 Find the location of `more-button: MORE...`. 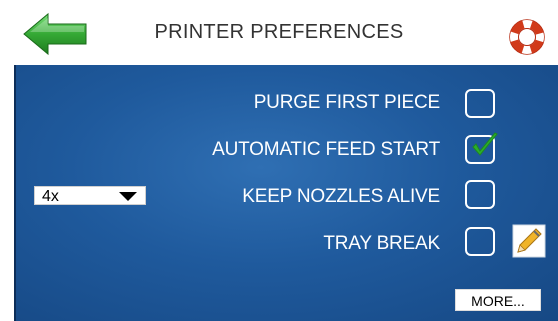

more-button: MORE... is located at coordinates (498, 300).